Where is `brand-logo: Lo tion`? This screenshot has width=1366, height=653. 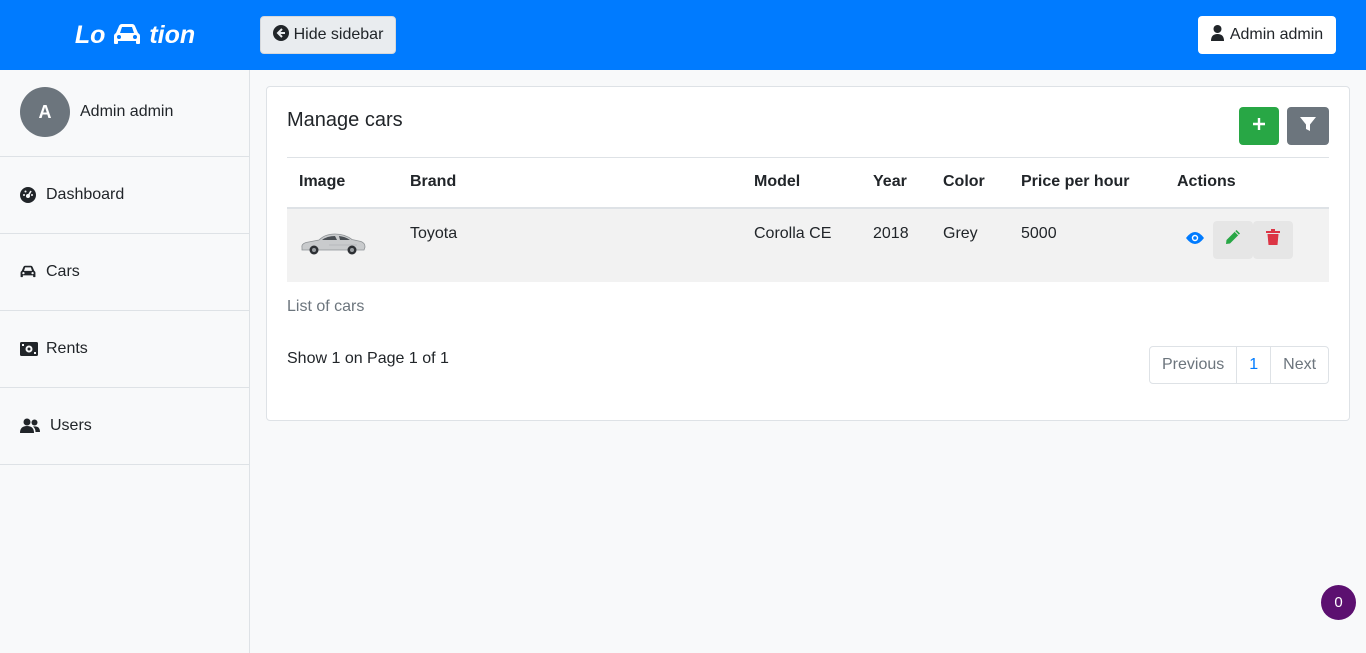
brand-logo: Lo tion is located at coordinates (135, 35).